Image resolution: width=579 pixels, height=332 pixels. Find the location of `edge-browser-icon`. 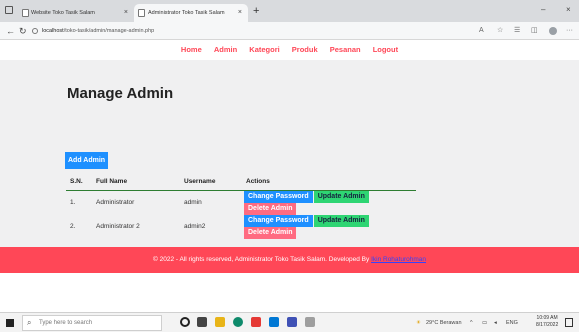

edge-browser-icon is located at coordinates (238, 322).